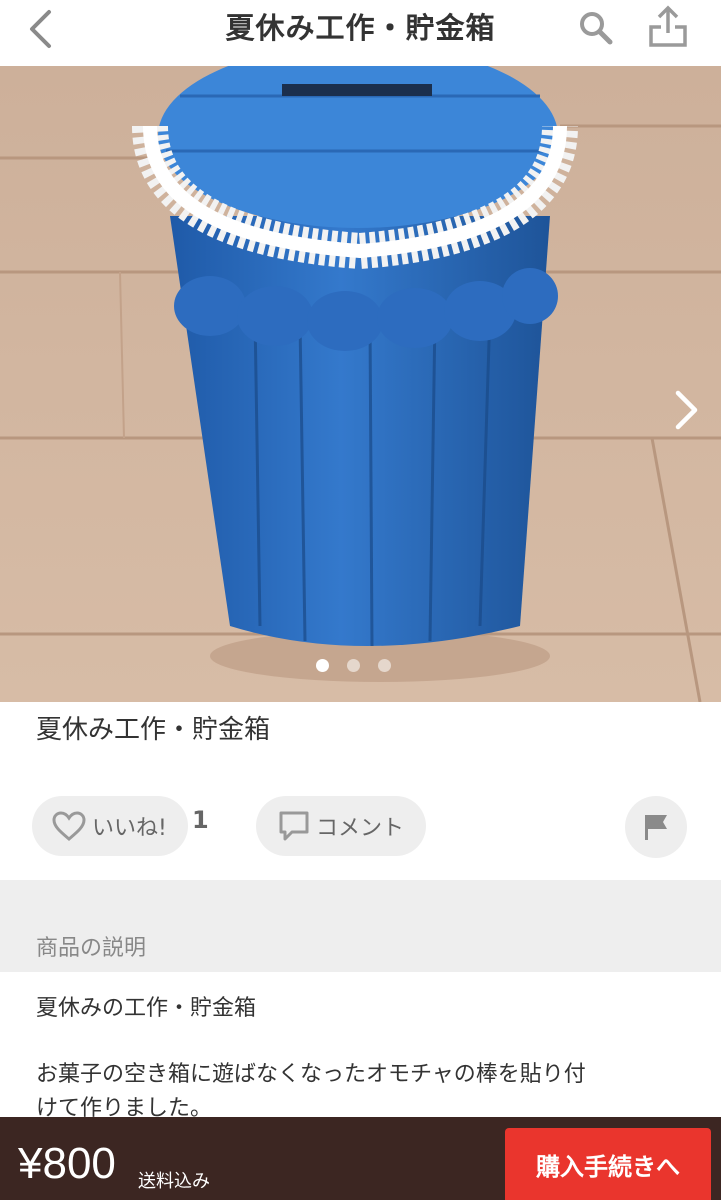 This screenshot has width=721, height=1200. I want to click on report-button, so click(656, 827).